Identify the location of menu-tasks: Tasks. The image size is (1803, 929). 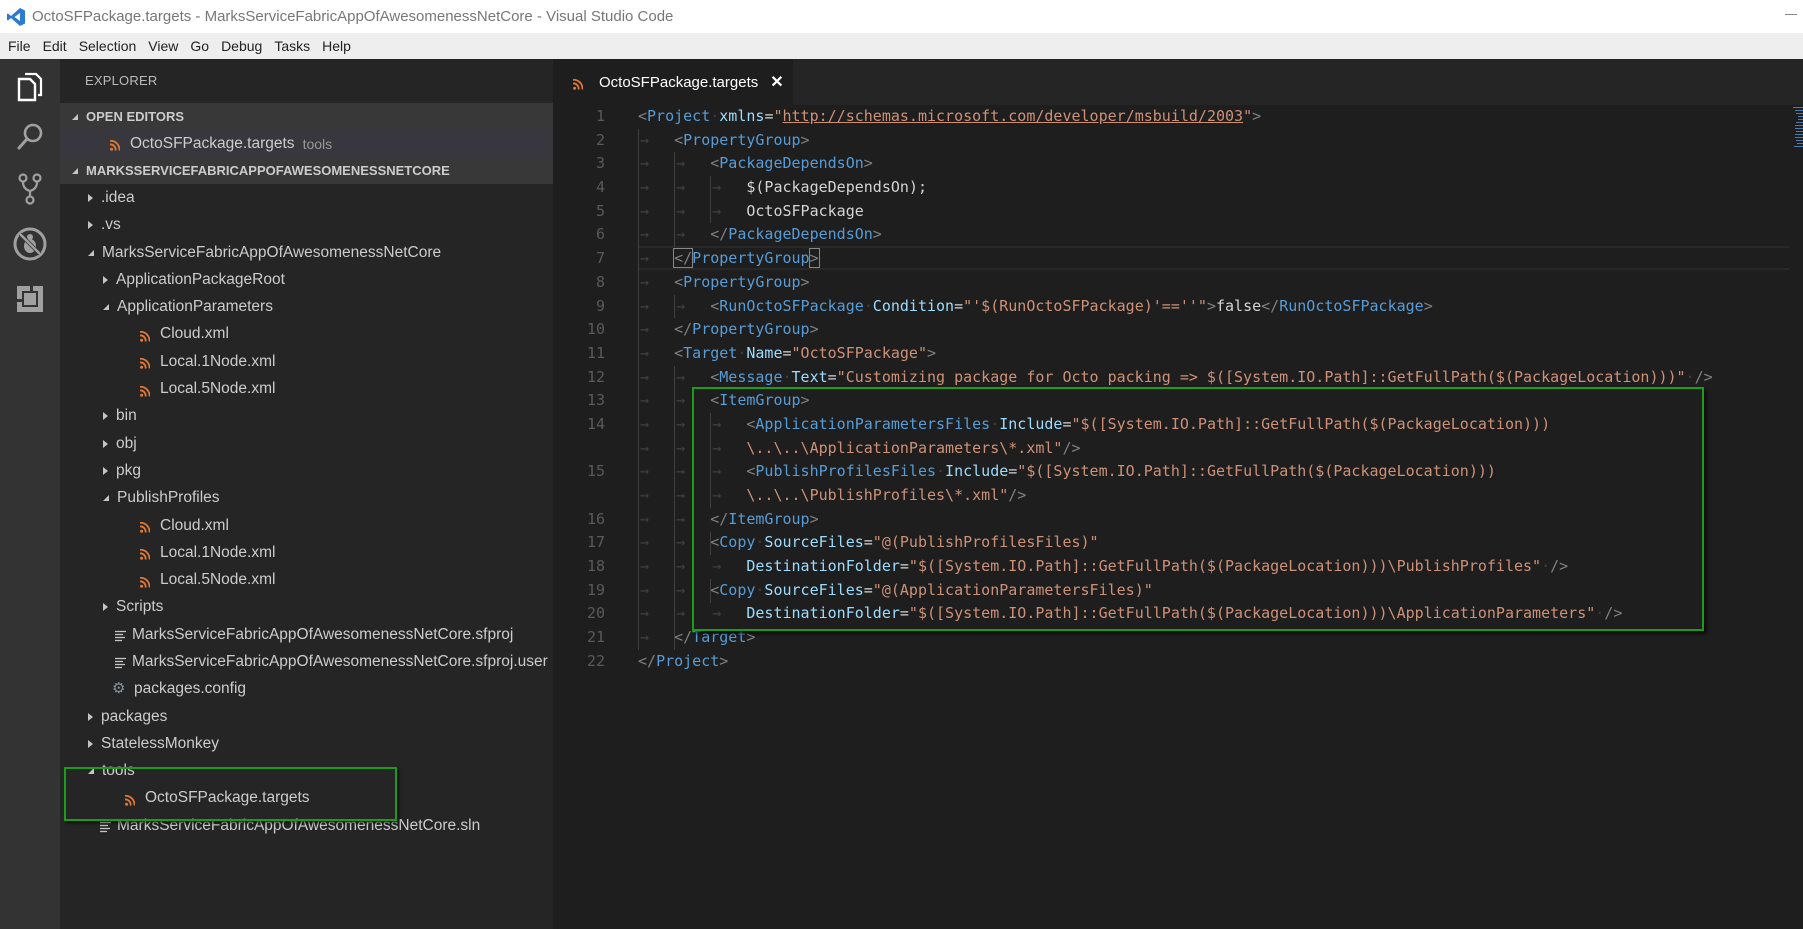
(292, 46).